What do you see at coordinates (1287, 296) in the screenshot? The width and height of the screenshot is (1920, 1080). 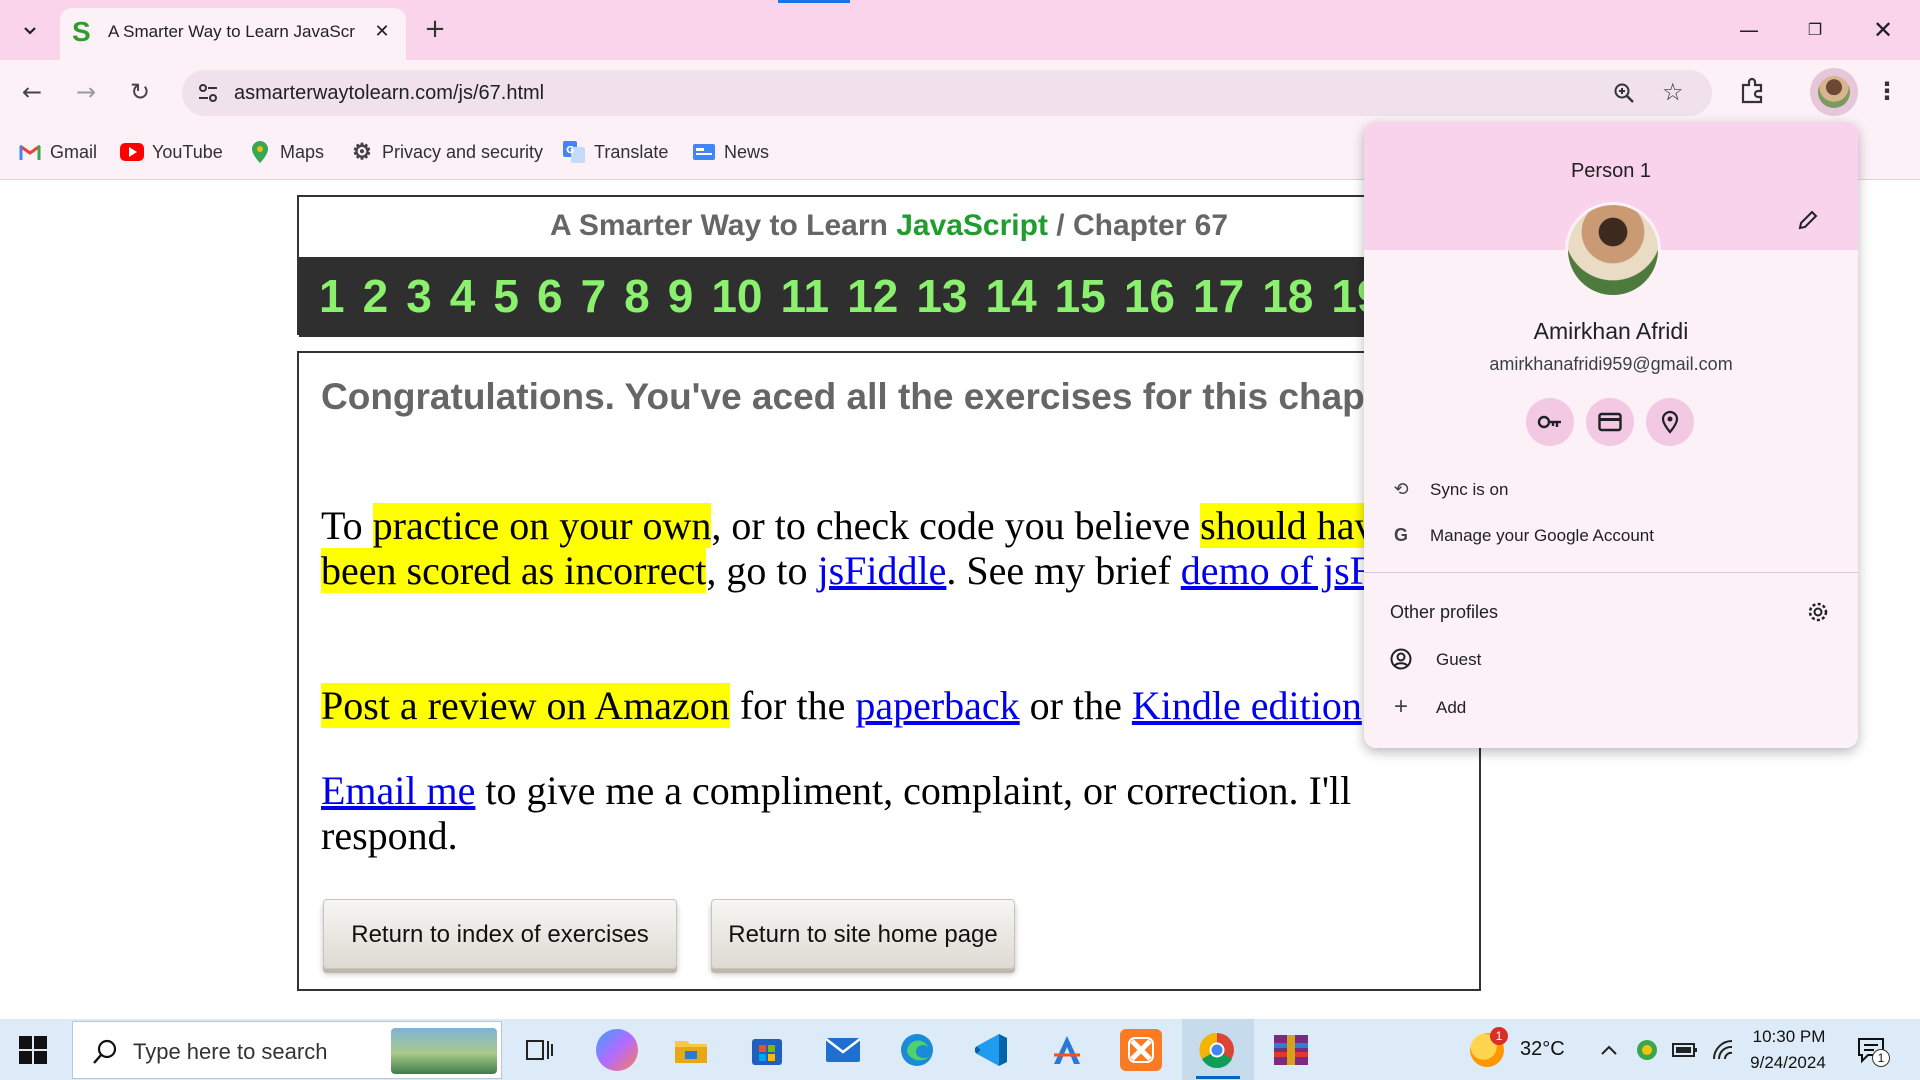 I see `chapter-link-18: 18` at bounding box center [1287, 296].